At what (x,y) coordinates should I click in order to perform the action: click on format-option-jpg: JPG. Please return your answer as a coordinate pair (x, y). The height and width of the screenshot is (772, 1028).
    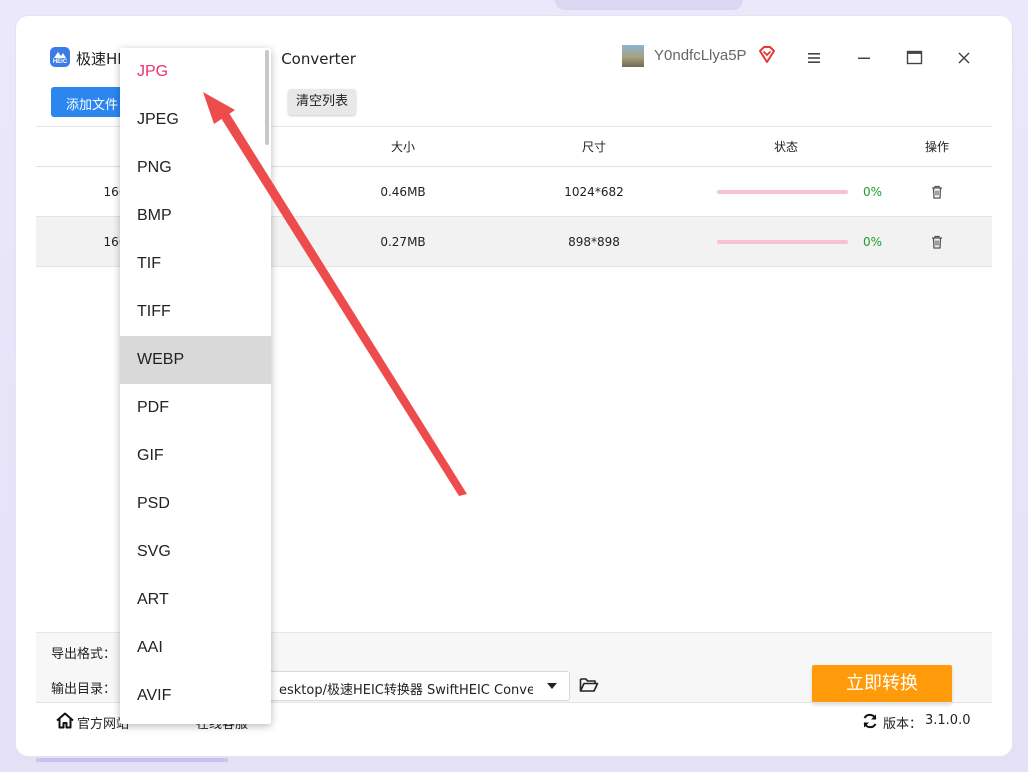
    Looking at the image, I should click on (195, 72).